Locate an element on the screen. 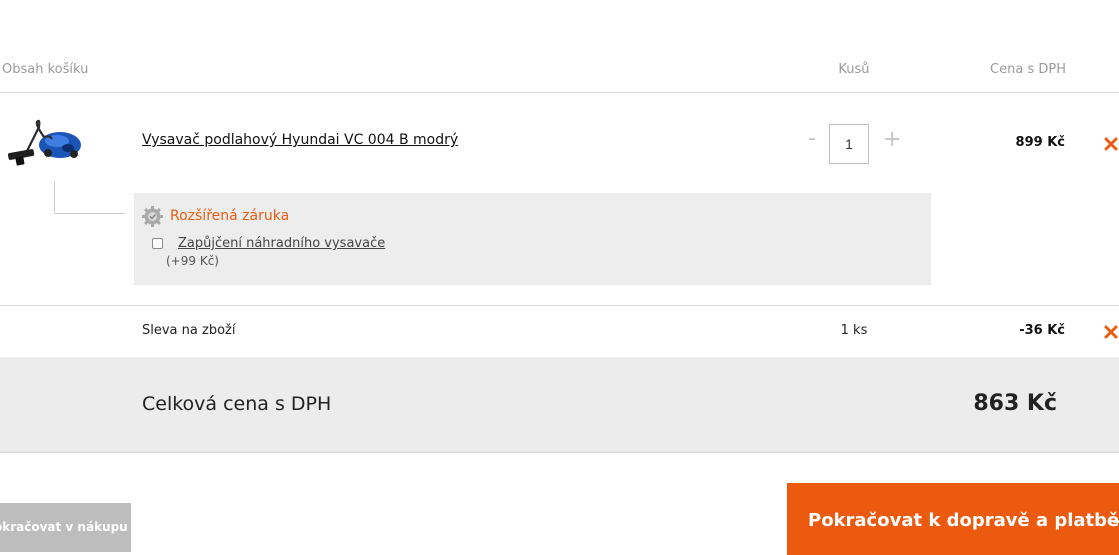 This screenshot has height=555, width=1119. product-image is located at coordinates (44, 144).